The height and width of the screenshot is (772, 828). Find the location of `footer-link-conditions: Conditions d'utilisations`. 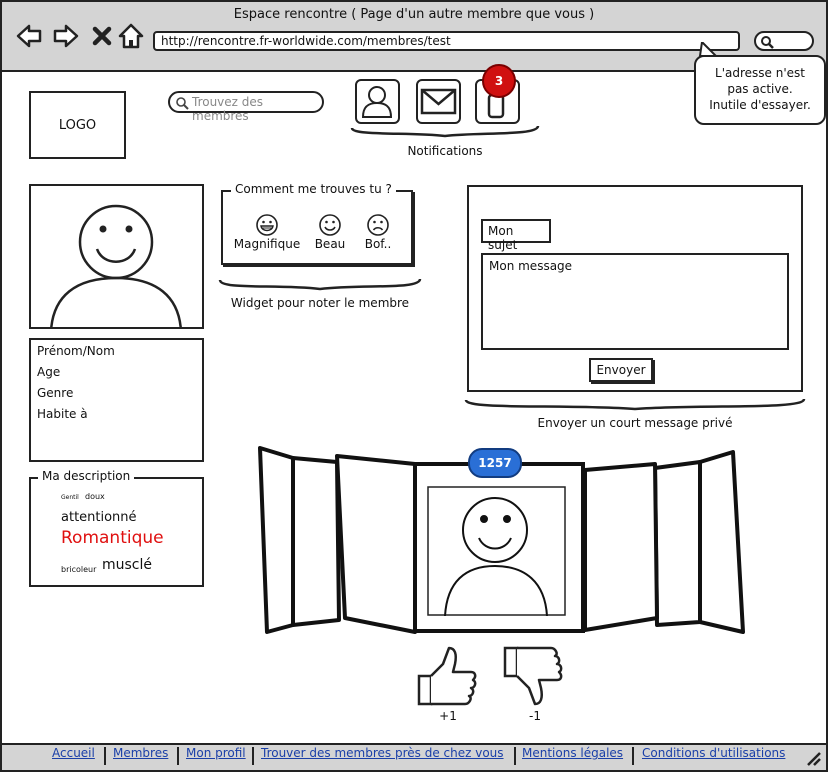

footer-link-conditions: Conditions d'utilisations is located at coordinates (713, 753).